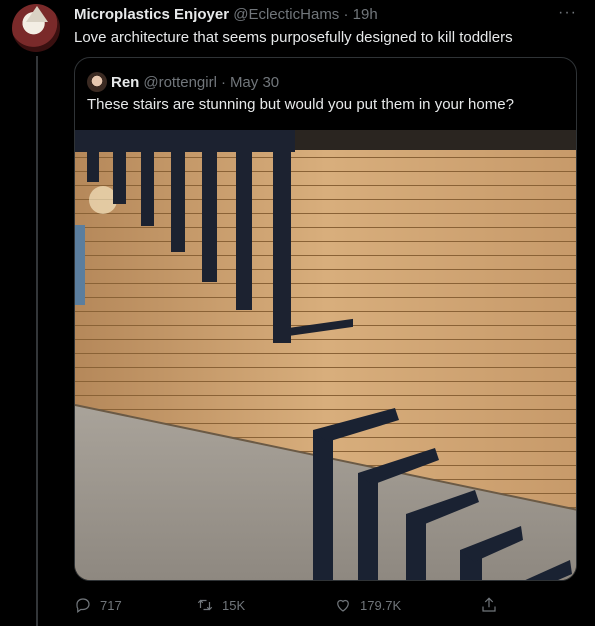 Image resolution: width=595 pixels, height=626 pixels. I want to click on reply-count: 717, so click(111, 605).